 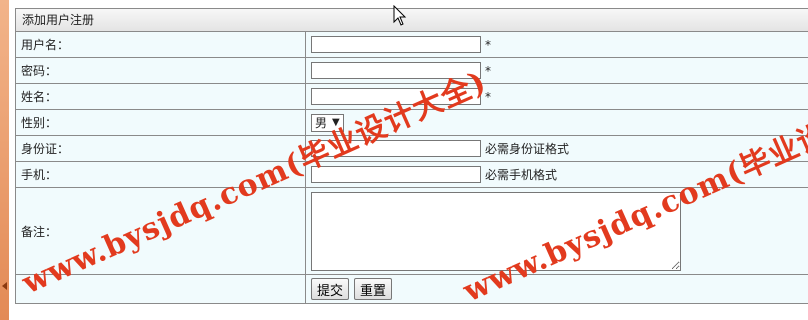 What do you see at coordinates (161, 122) in the screenshot?
I see `gender-label: 性别：` at bounding box center [161, 122].